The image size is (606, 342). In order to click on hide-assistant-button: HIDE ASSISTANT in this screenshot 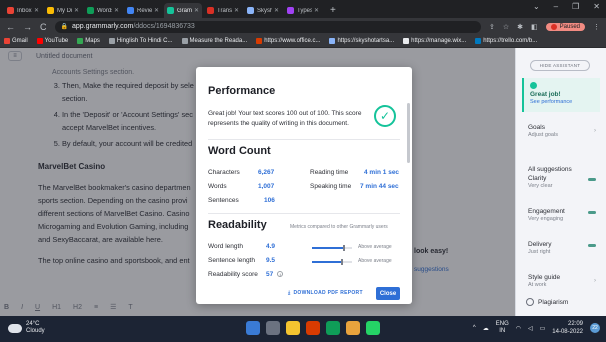, I will do `click(560, 65)`.